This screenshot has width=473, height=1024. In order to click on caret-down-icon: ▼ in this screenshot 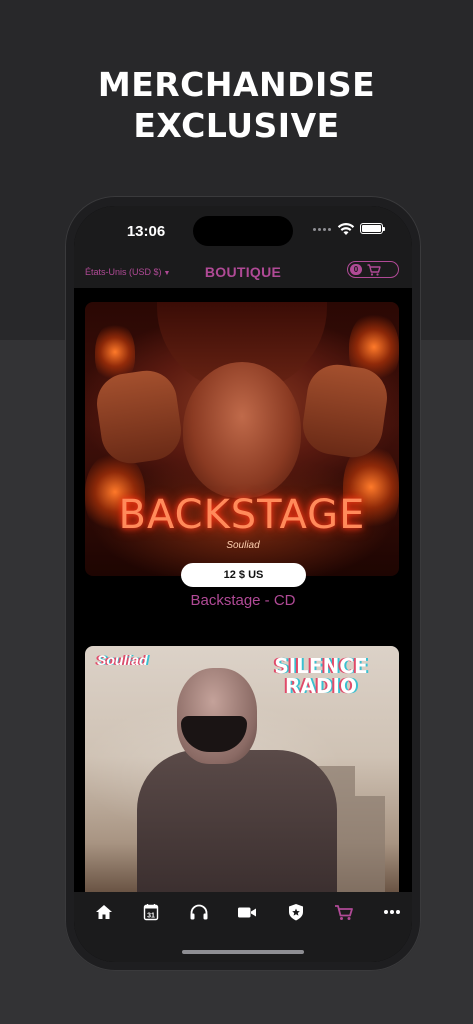, I will do `click(167, 273)`.